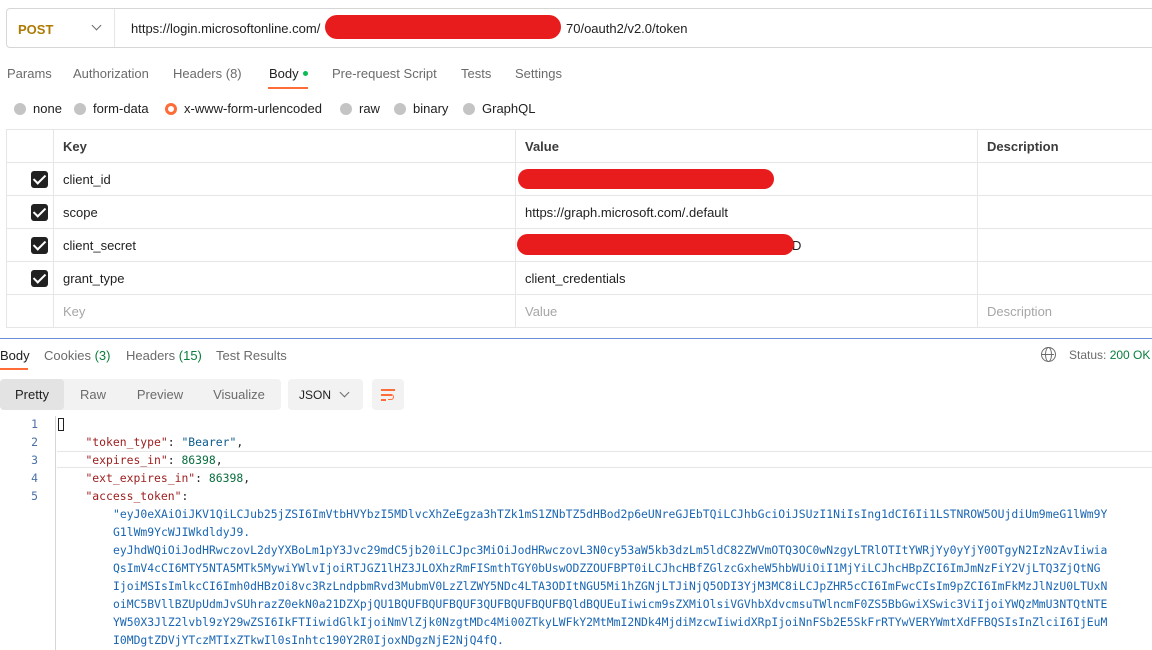 The height and width of the screenshot is (650, 1152). What do you see at coordinates (93, 394) in the screenshot?
I see `view-raw-button: Raw` at bounding box center [93, 394].